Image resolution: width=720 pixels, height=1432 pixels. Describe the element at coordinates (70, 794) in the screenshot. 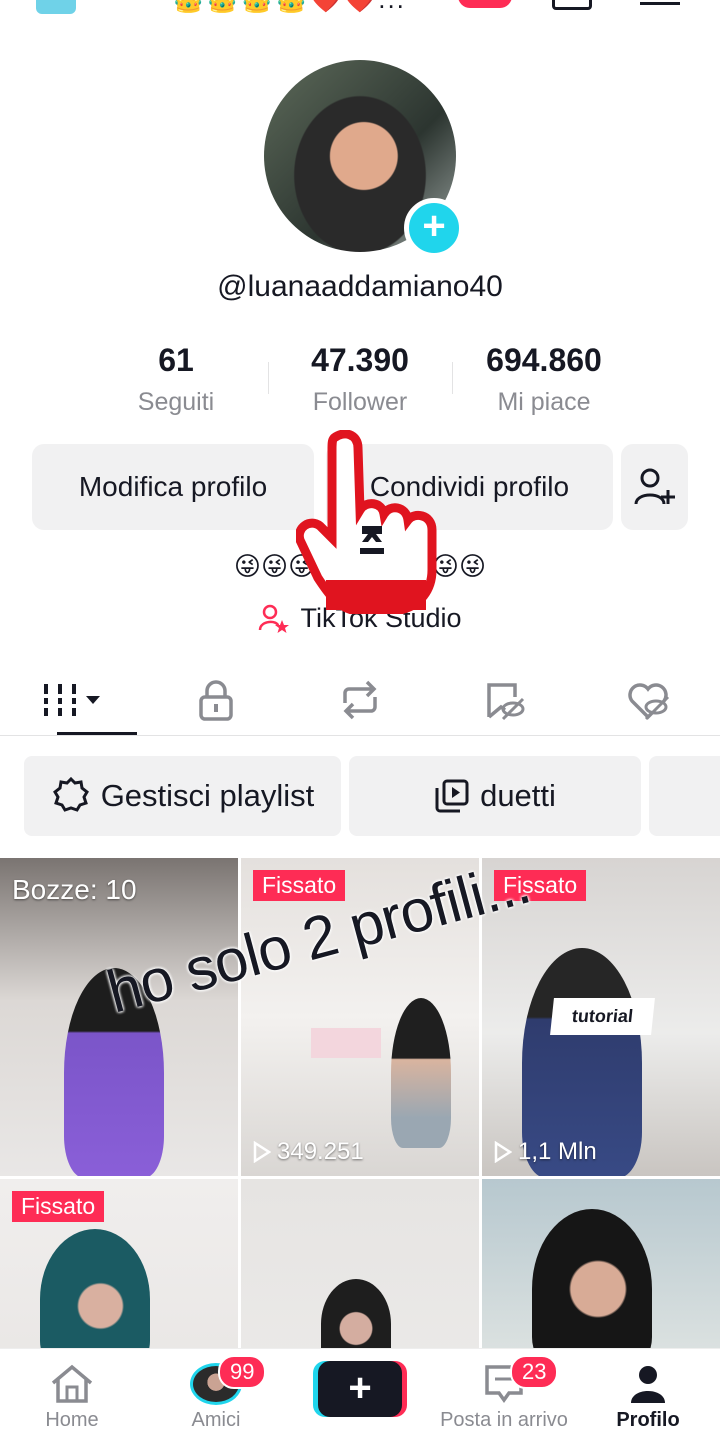

I see `gear-icon` at that location.